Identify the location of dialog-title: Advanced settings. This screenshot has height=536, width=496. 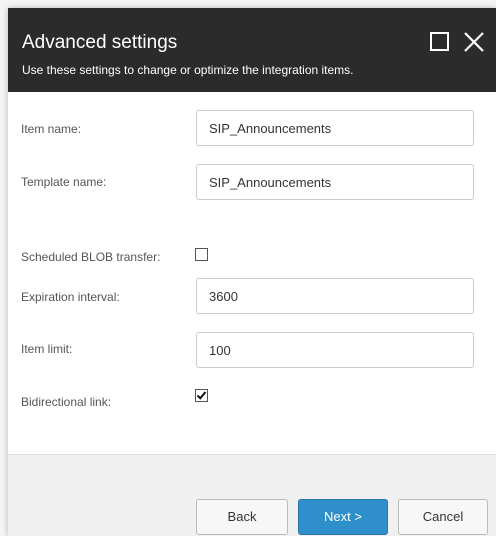
(100, 42).